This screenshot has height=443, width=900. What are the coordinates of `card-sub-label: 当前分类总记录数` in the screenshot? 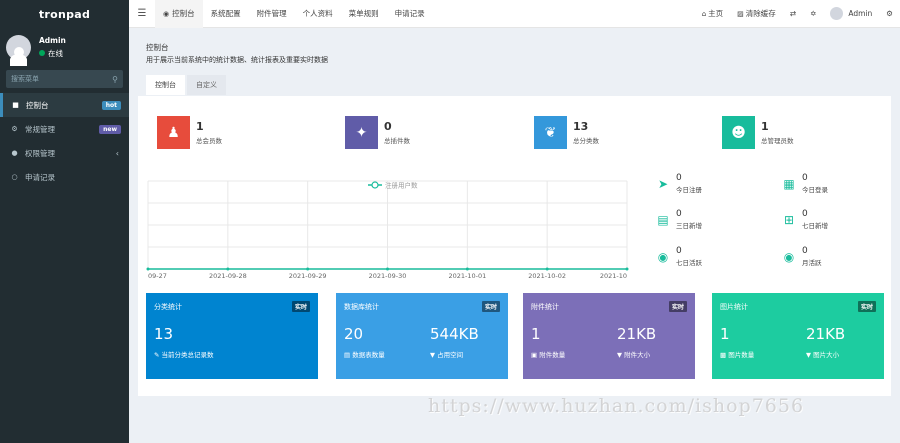 It's located at (187, 355).